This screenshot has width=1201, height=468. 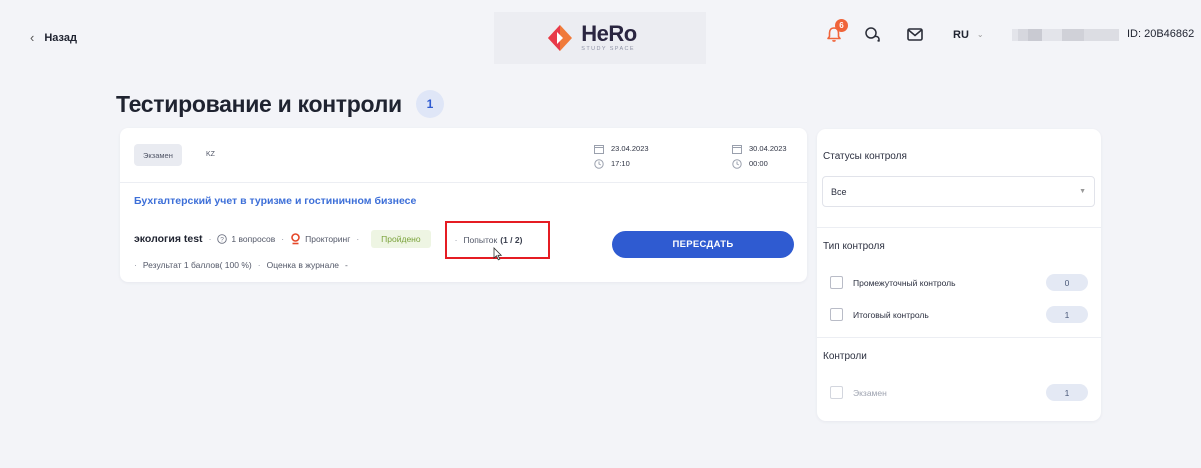 I want to click on status-badge-passed: Пройдено, so click(x=401, y=239).